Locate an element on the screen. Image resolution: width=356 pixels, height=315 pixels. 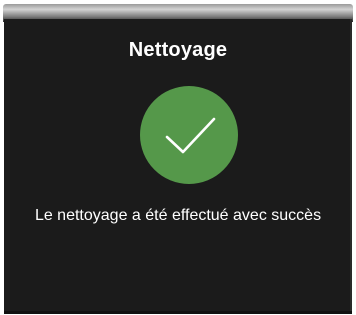
screen-edge is located at coordinates (351, 165).